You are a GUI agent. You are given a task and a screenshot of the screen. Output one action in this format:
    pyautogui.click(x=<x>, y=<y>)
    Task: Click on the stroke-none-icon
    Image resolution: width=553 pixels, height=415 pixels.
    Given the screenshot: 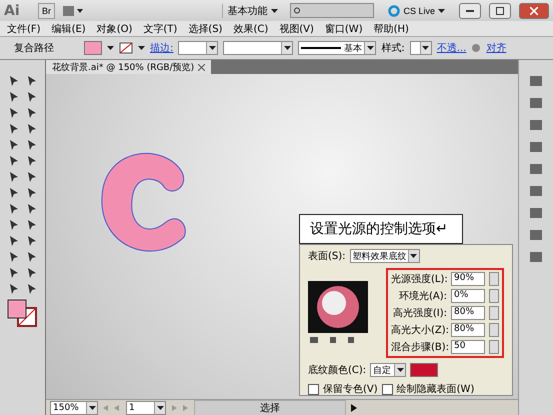 What is the action you would take?
    pyautogui.click(x=126, y=48)
    